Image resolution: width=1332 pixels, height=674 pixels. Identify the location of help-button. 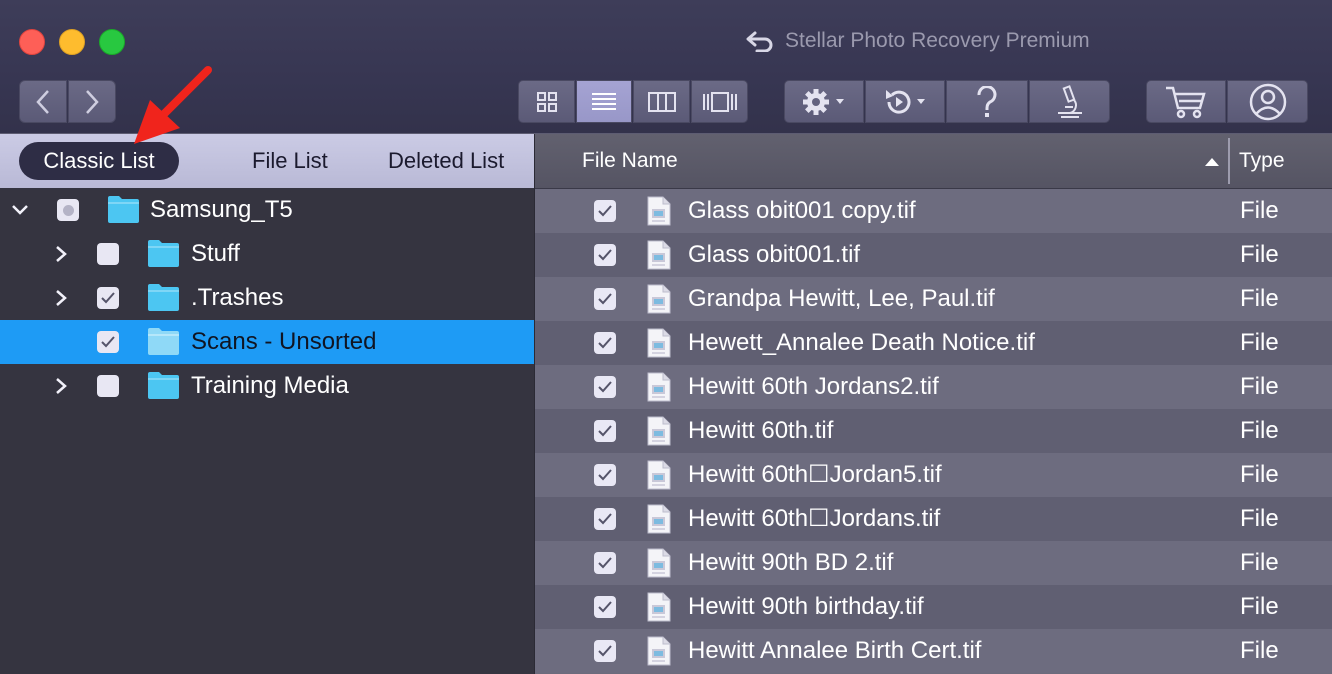
(987, 101).